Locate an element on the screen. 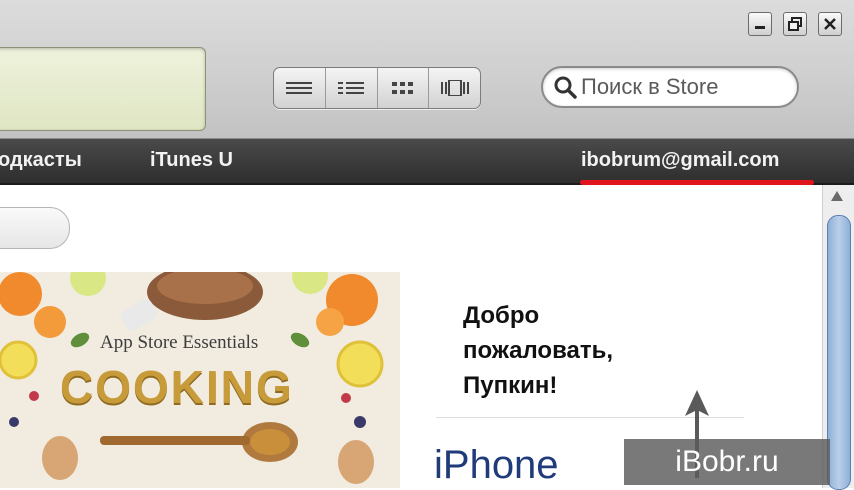  album-list-view-icon is located at coordinates (351, 88).